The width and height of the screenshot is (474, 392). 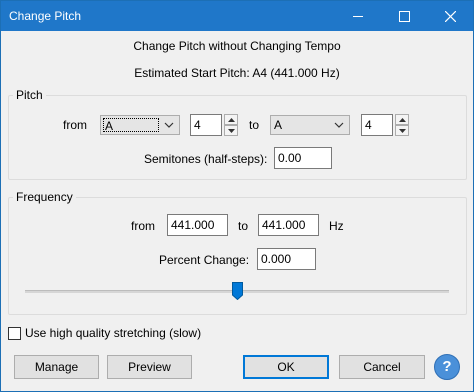 I want to click on preview-button: Preview, so click(x=149, y=367).